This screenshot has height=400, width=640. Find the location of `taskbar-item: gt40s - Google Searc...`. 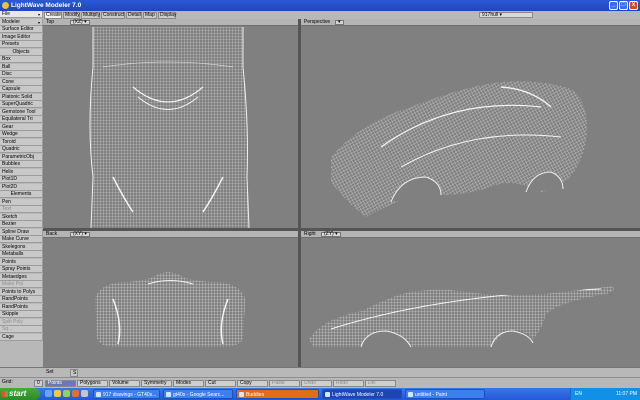

taskbar-item: gt40s - Google Searc... is located at coordinates (198, 394).